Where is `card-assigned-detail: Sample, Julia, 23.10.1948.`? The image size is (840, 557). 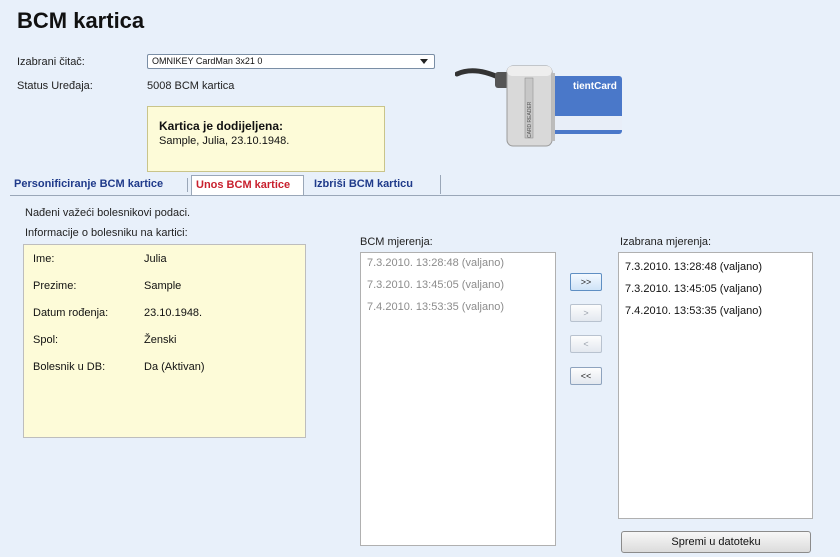
card-assigned-detail: Sample, Julia, 23.10.1948. is located at coordinates (224, 141).